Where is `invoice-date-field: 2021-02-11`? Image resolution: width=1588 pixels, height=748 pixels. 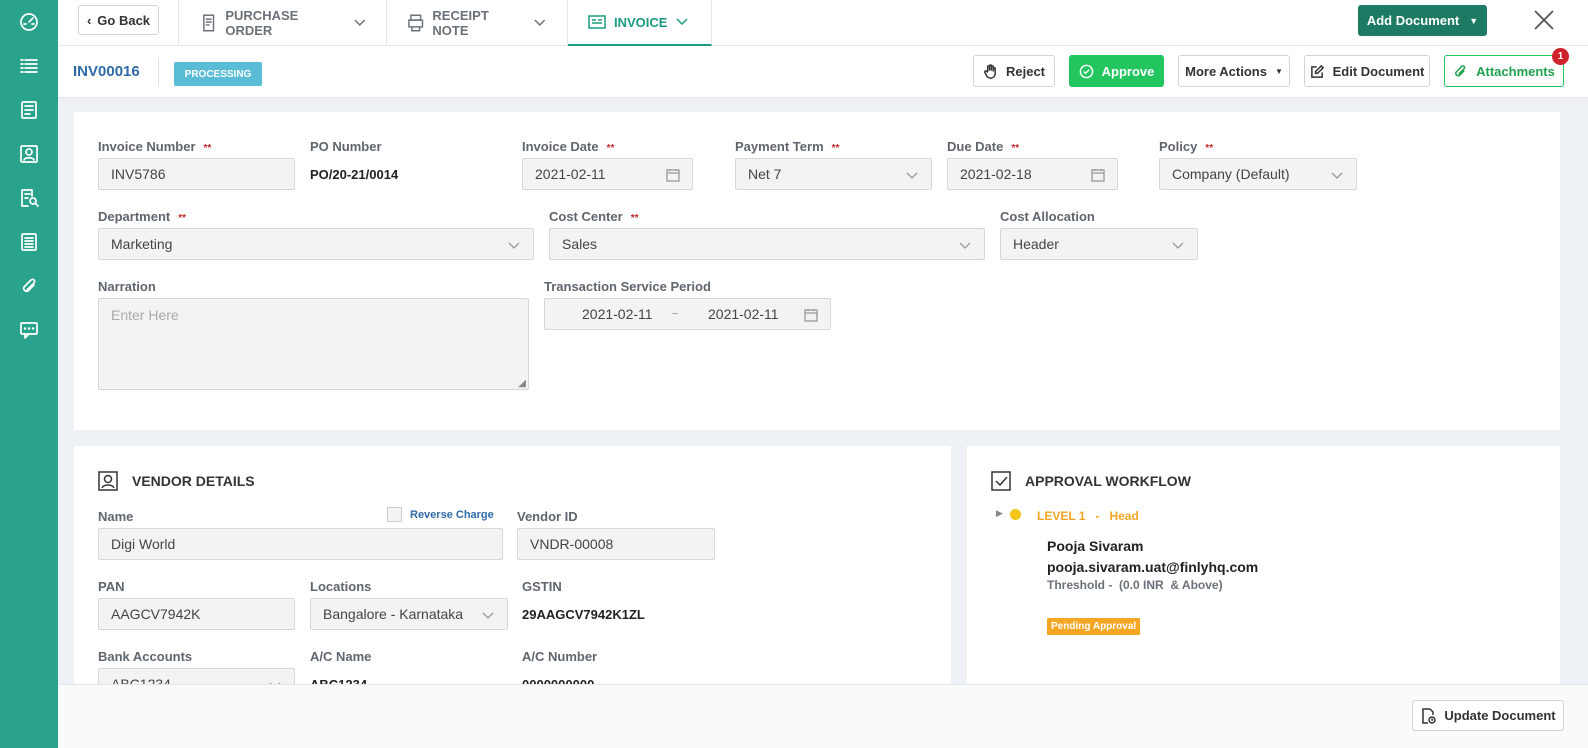 invoice-date-field: 2021-02-11 is located at coordinates (607, 174).